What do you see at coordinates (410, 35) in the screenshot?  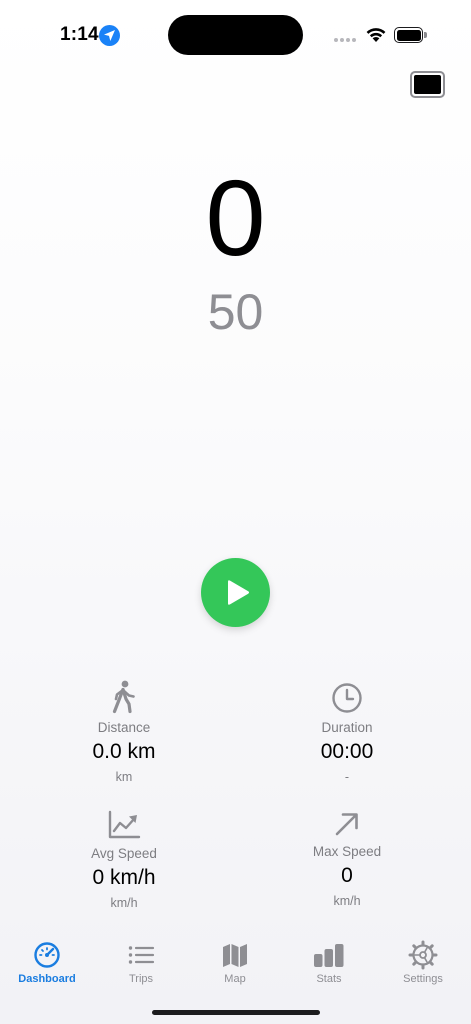 I see `battery-icon` at bounding box center [410, 35].